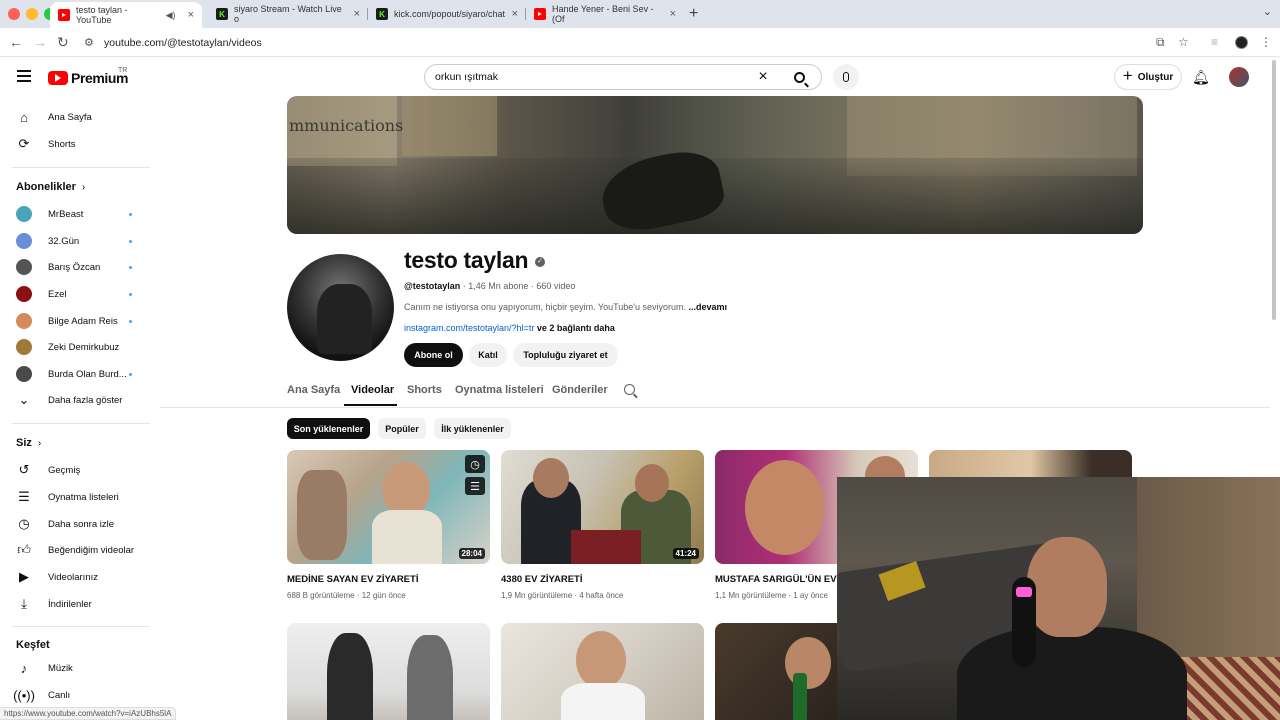 This screenshot has height=720, width=1280. What do you see at coordinates (16, 42) in the screenshot?
I see `back-icon: ←` at bounding box center [16, 42].